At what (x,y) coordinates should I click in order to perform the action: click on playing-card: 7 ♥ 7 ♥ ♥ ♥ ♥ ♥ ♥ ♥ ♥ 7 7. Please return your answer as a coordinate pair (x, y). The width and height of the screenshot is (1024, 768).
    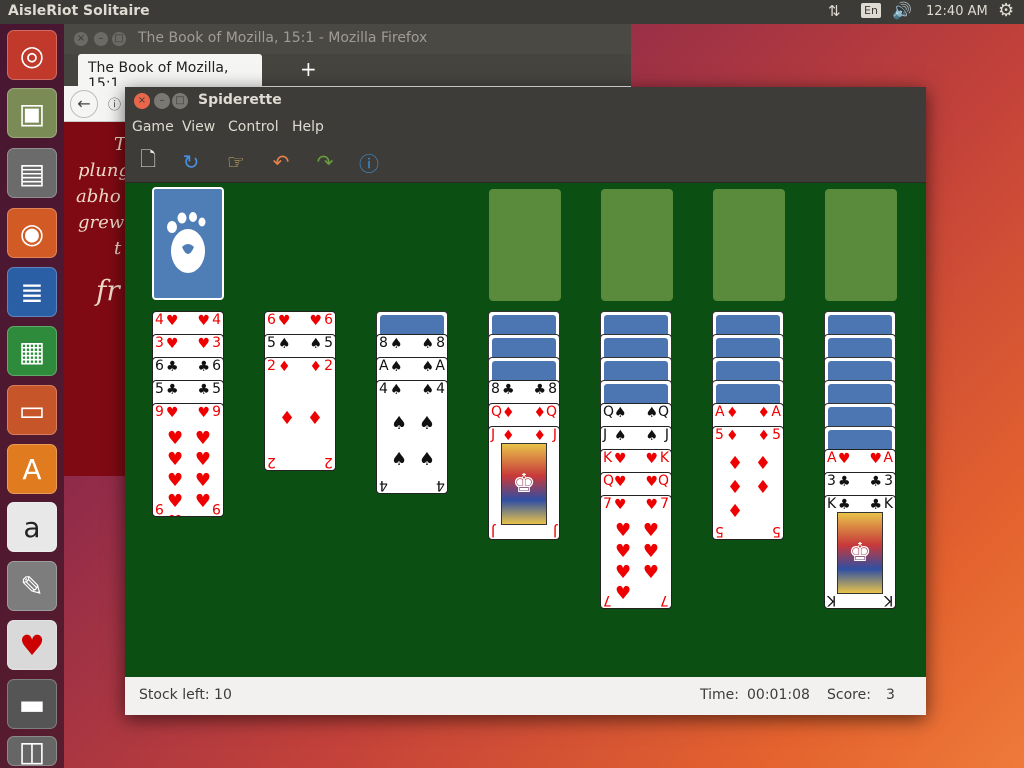
    Looking at the image, I should click on (636, 552).